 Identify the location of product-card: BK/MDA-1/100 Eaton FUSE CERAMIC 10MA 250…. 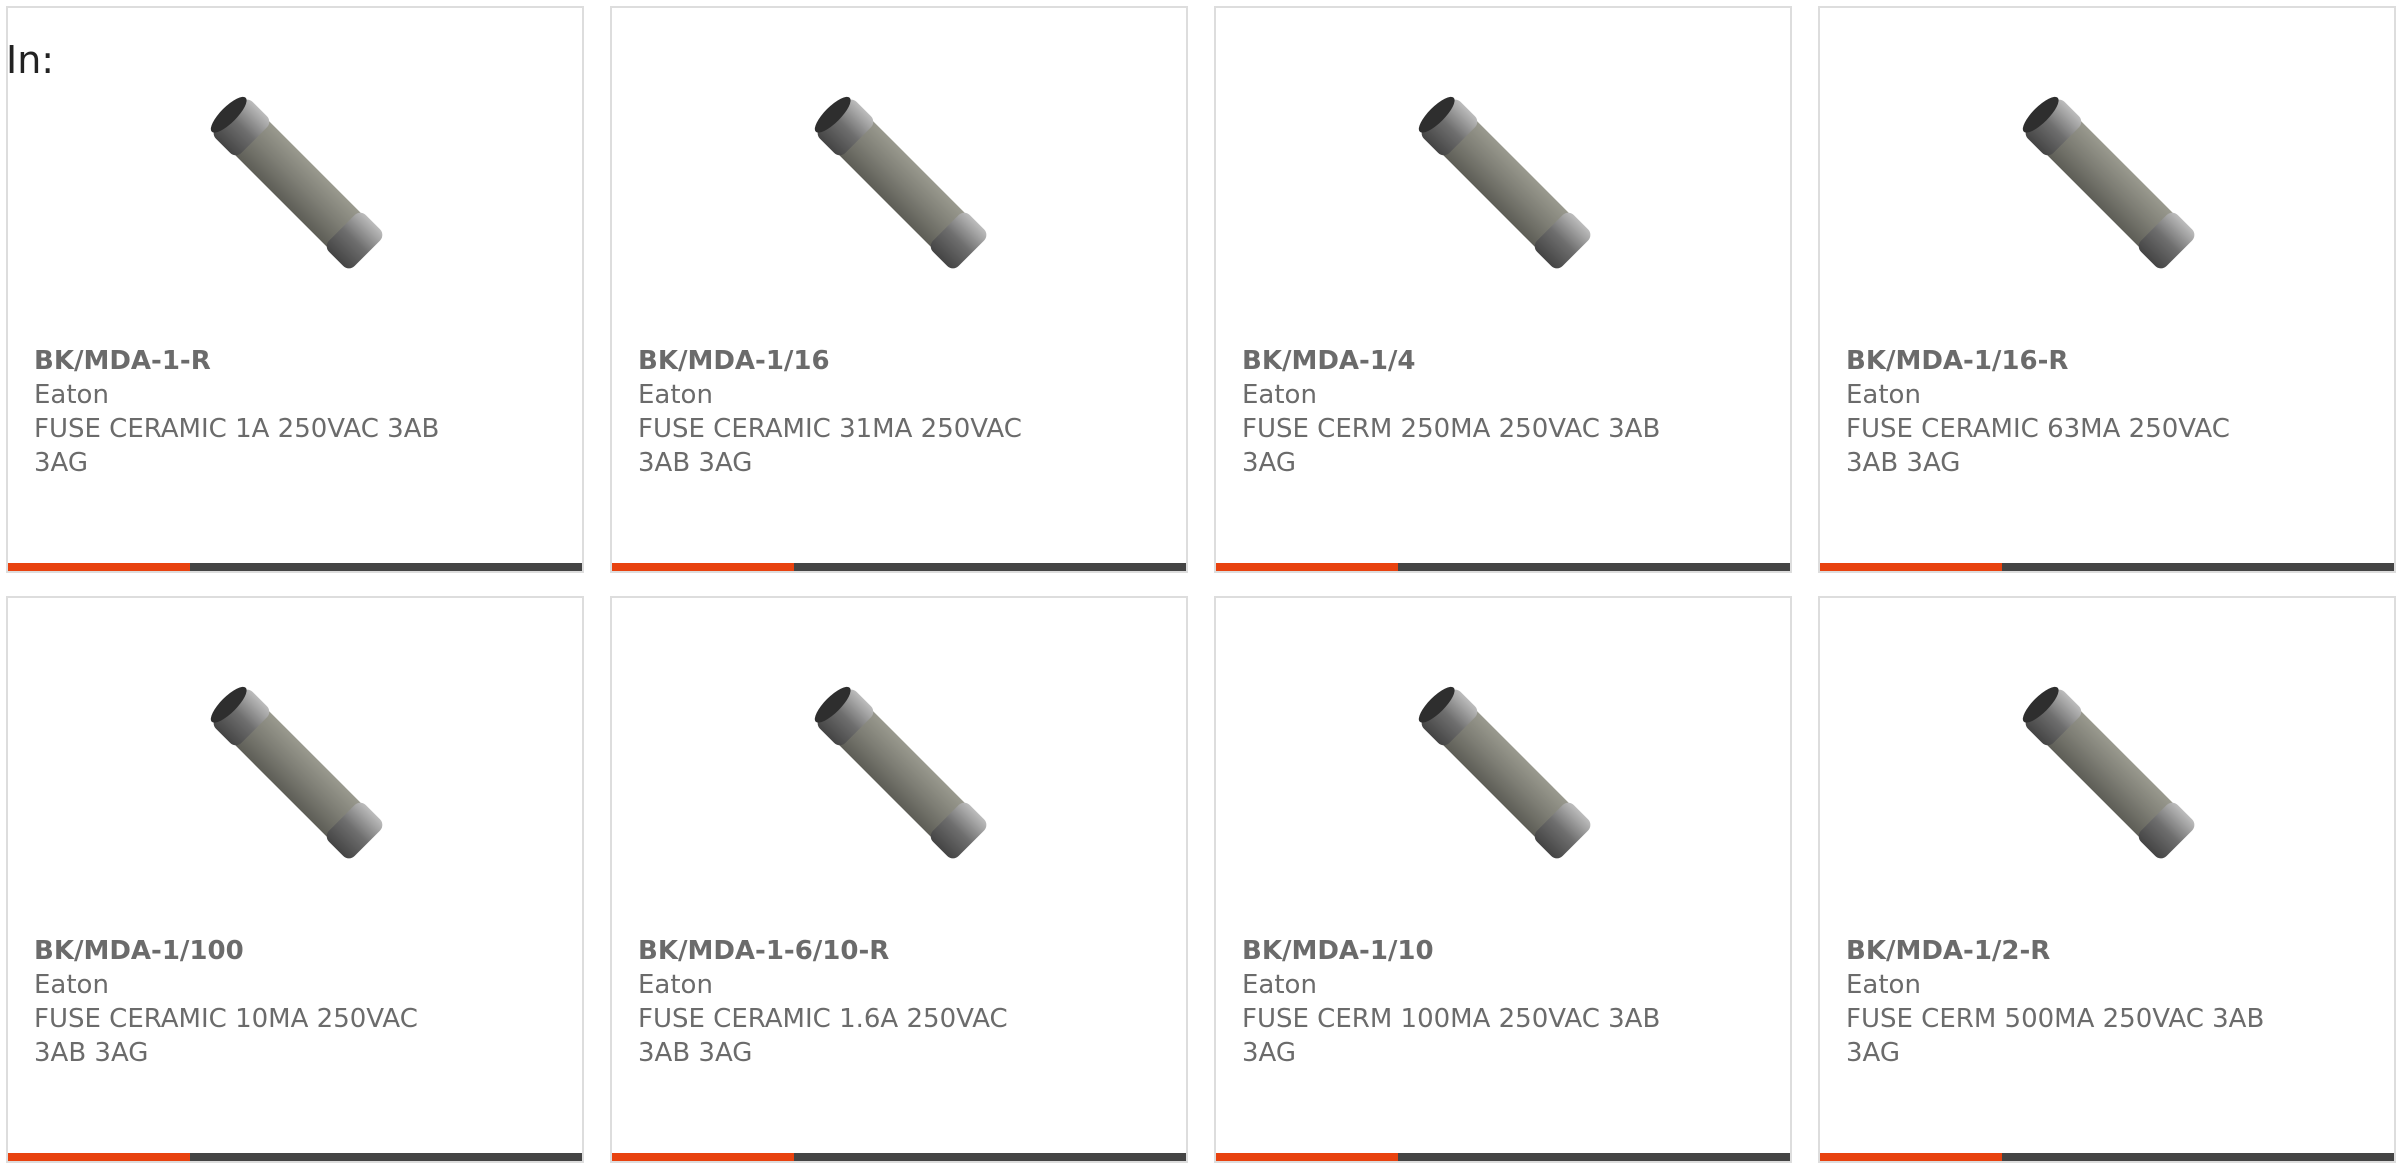
(295, 879).